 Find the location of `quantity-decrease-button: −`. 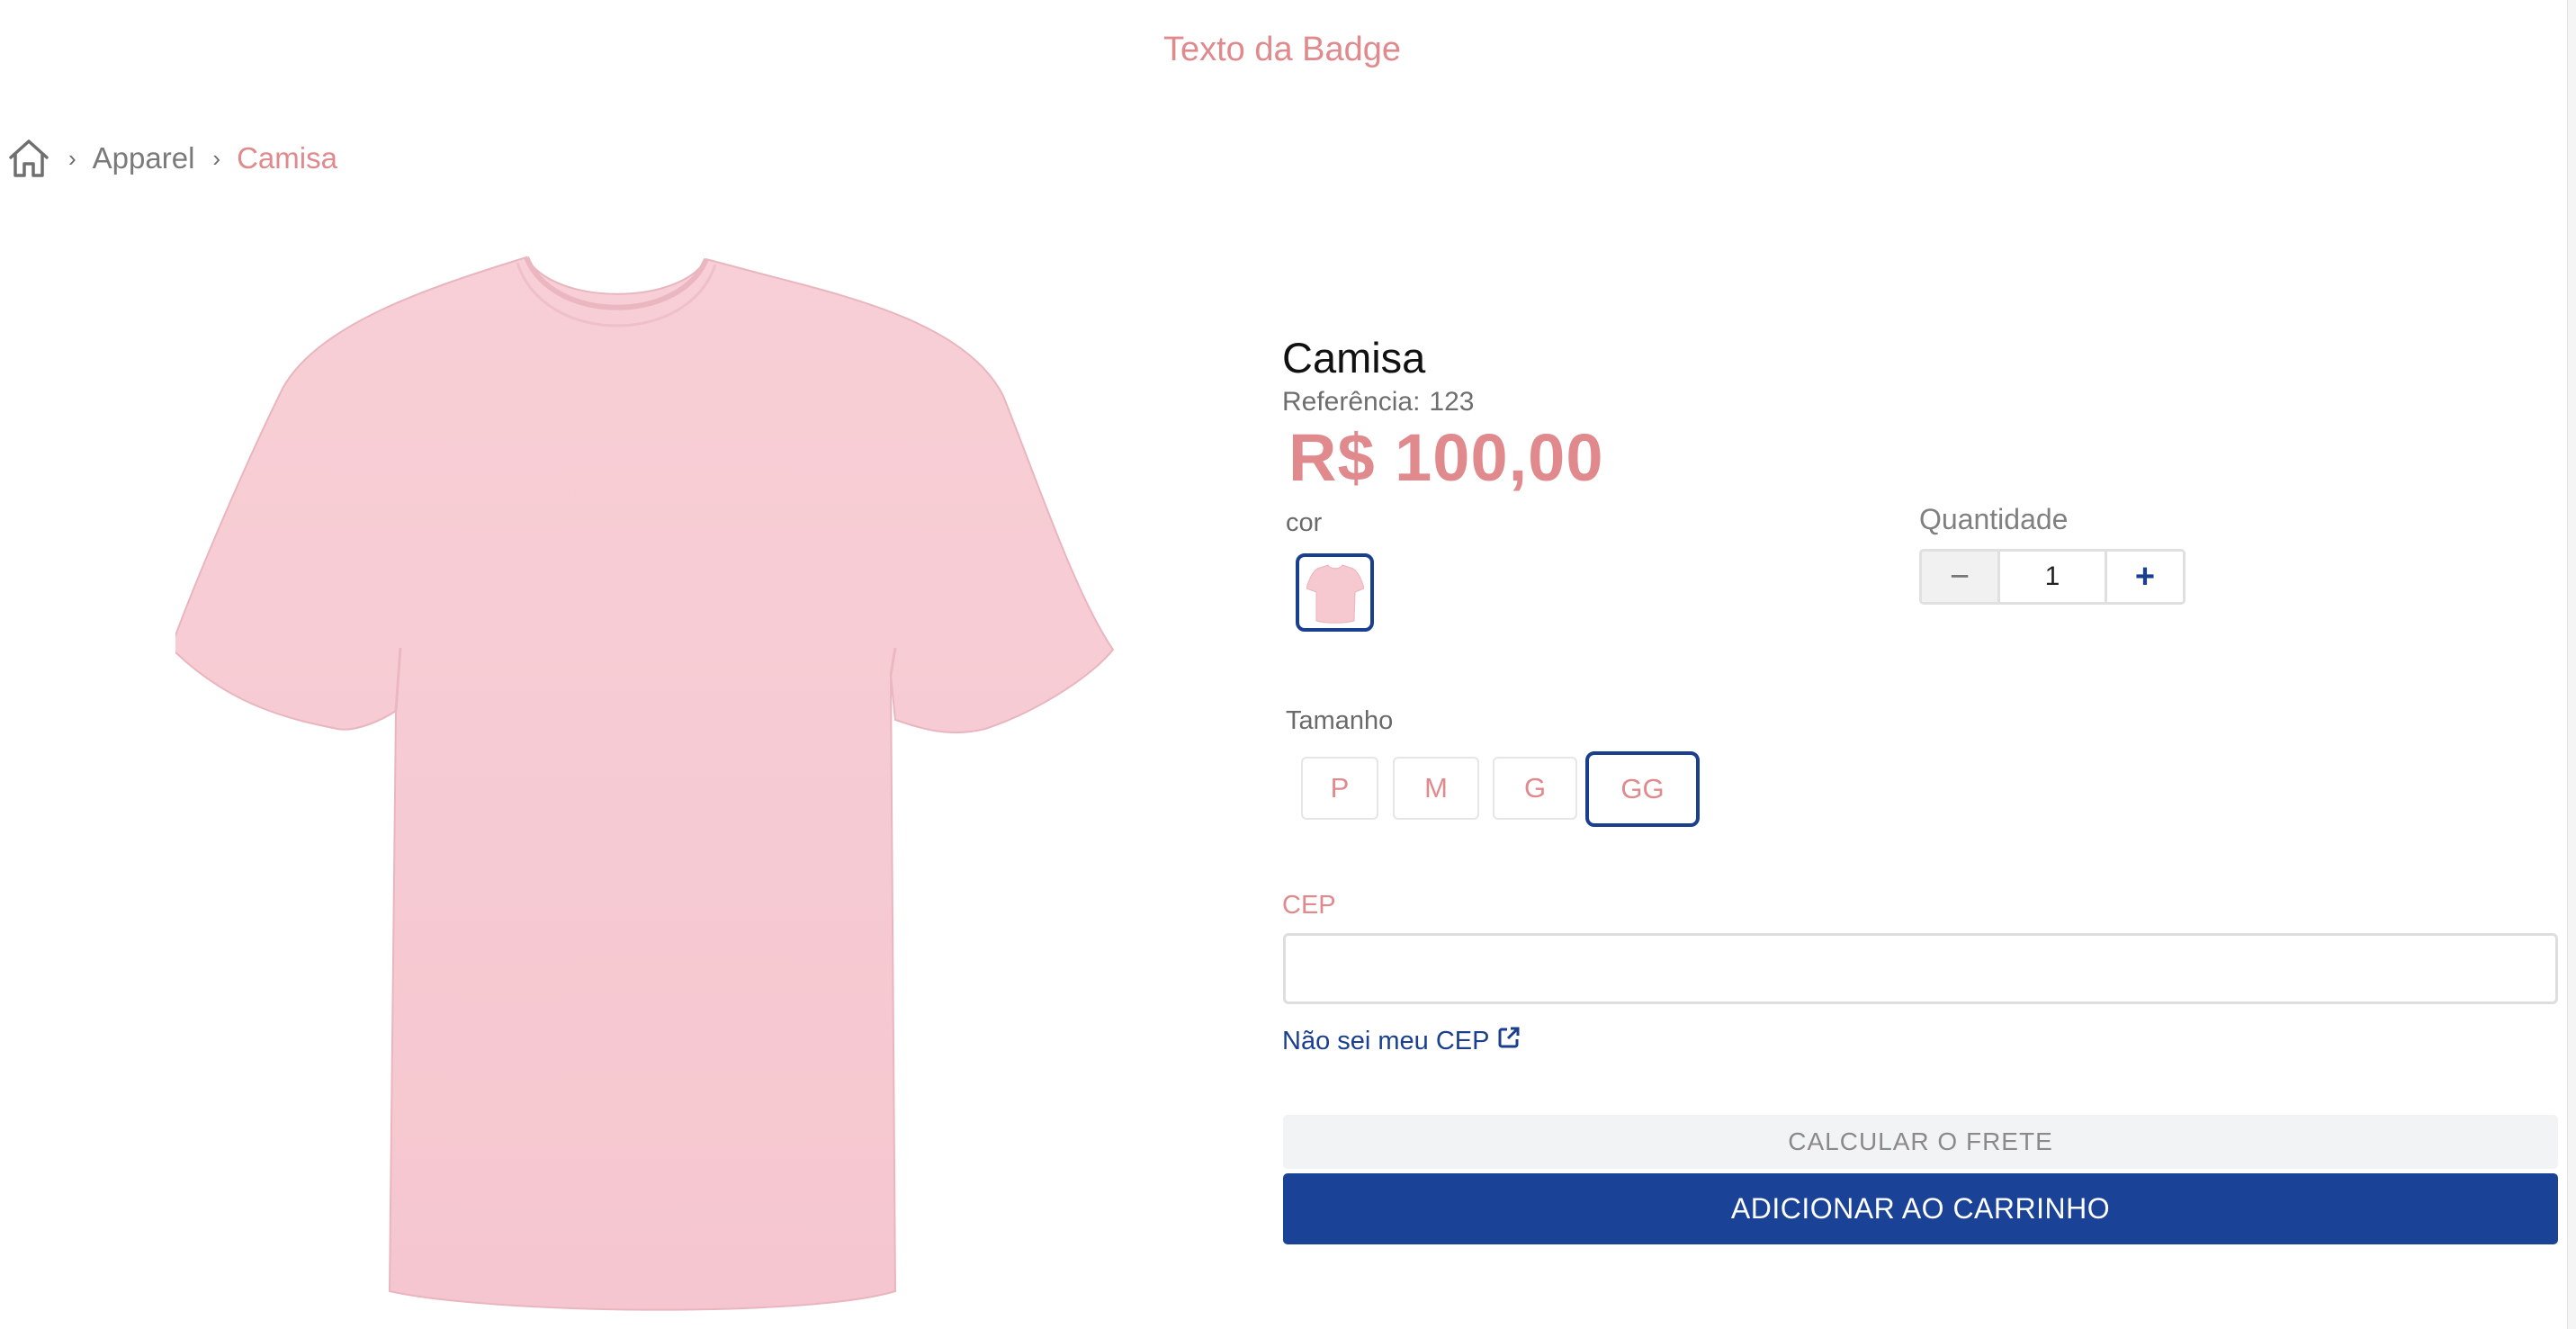

quantity-decrease-button: − is located at coordinates (1961, 577).